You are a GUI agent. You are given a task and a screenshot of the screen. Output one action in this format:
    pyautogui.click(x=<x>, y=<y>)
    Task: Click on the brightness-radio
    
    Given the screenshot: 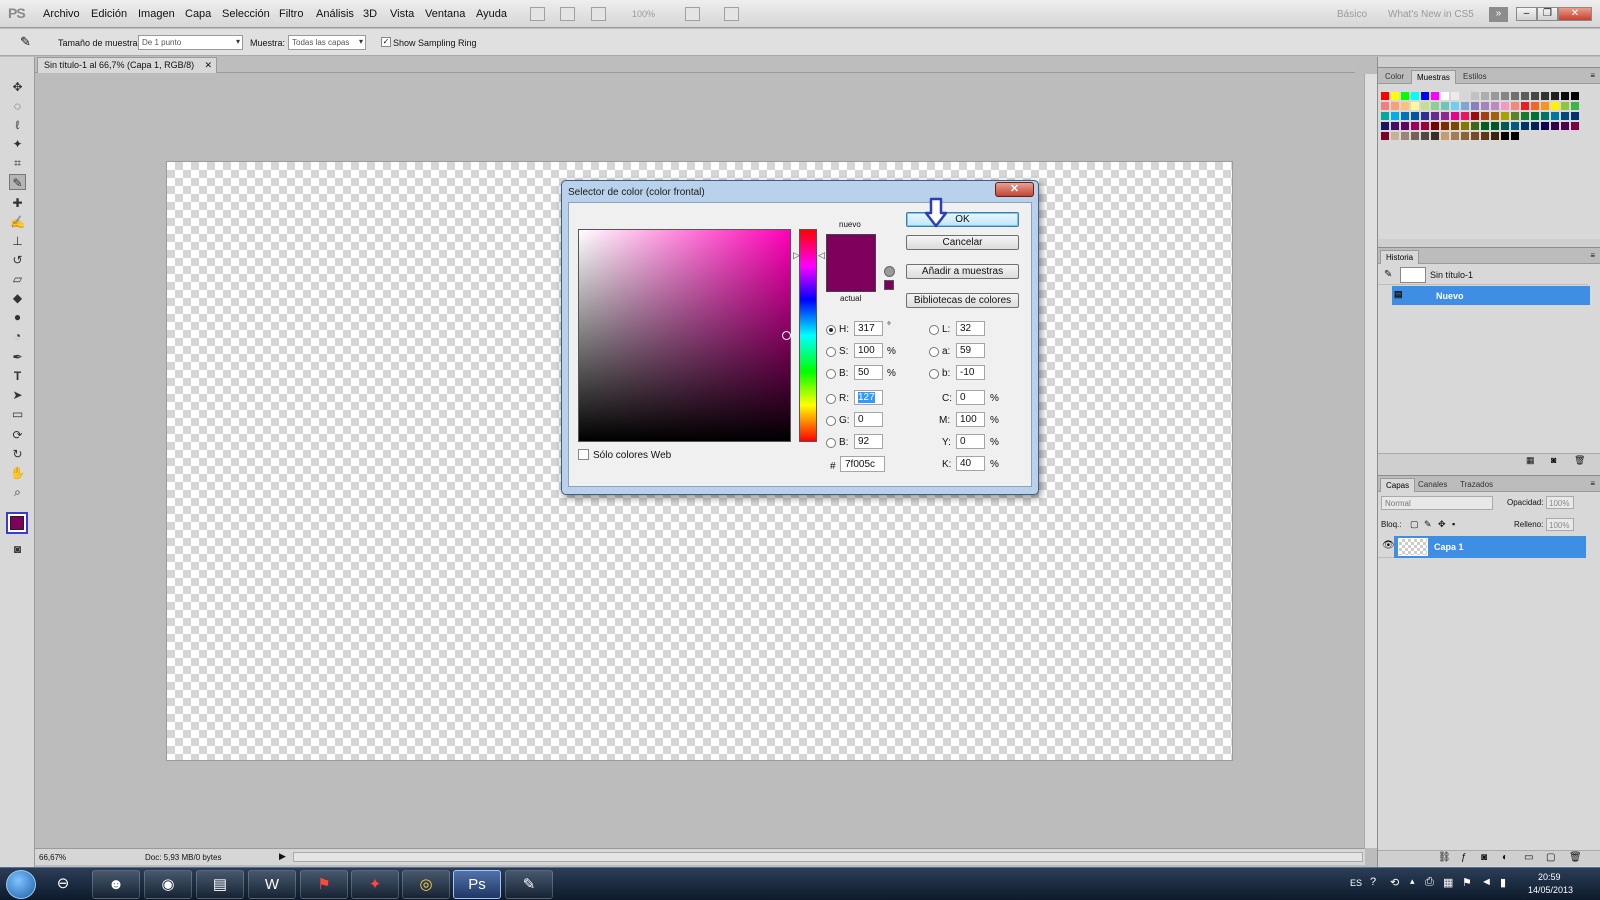 What is the action you would take?
    pyautogui.click(x=831, y=374)
    